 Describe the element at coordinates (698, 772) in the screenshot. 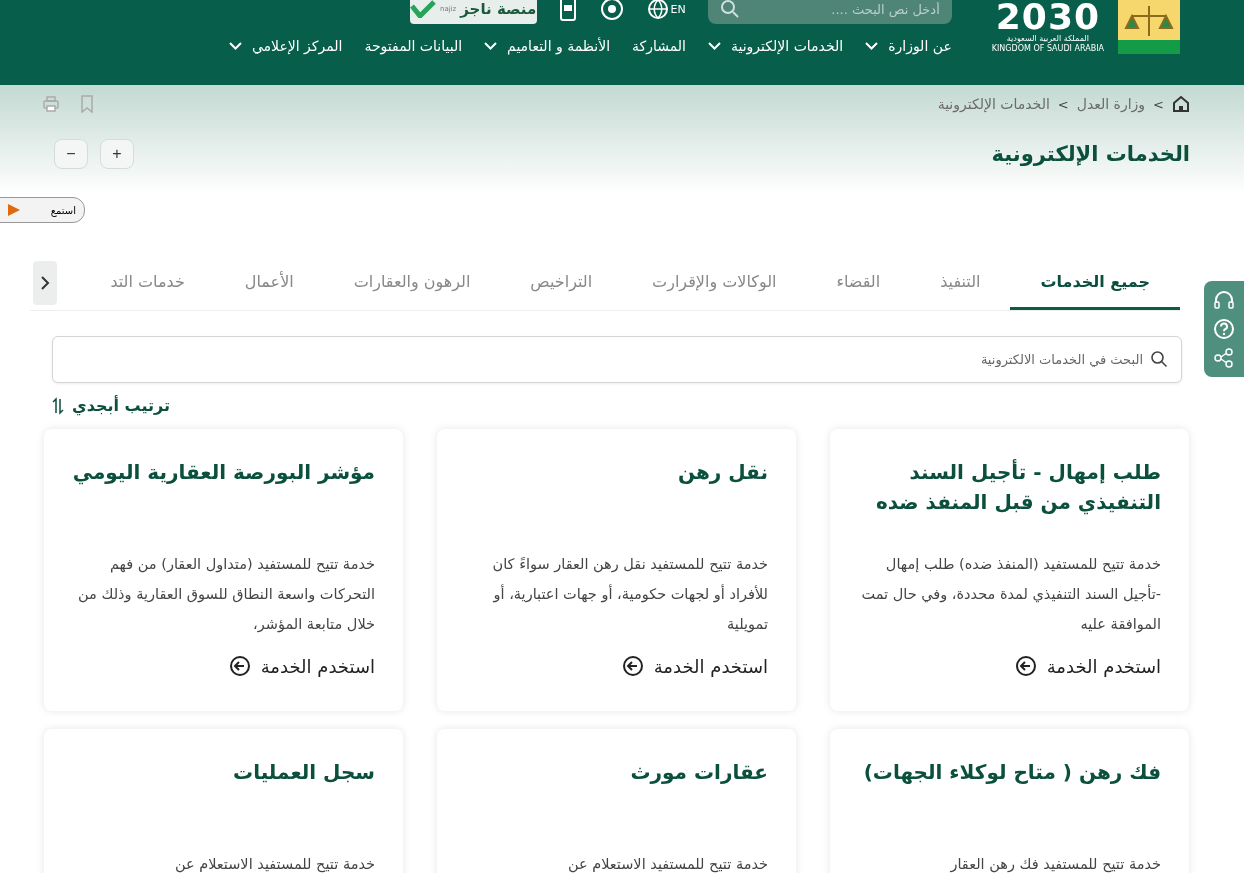

I see `service-title: عقارات مورث` at that location.